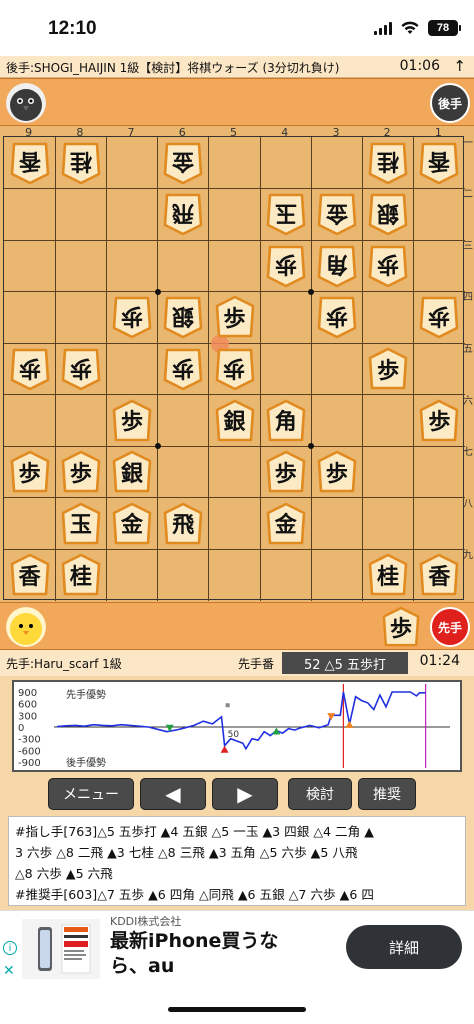 The width and height of the screenshot is (474, 1024). Describe the element at coordinates (285, 132) in the screenshot. I see `file-label: 4` at that location.